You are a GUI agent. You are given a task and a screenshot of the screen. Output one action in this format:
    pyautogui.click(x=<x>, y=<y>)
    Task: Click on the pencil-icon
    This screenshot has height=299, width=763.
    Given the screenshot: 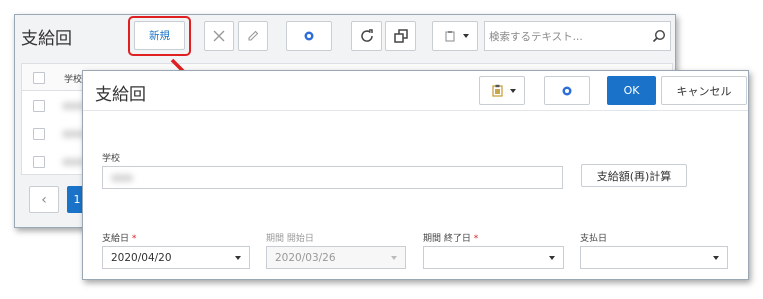 What is the action you would take?
    pyautogui.click(x=253, y=35)
    